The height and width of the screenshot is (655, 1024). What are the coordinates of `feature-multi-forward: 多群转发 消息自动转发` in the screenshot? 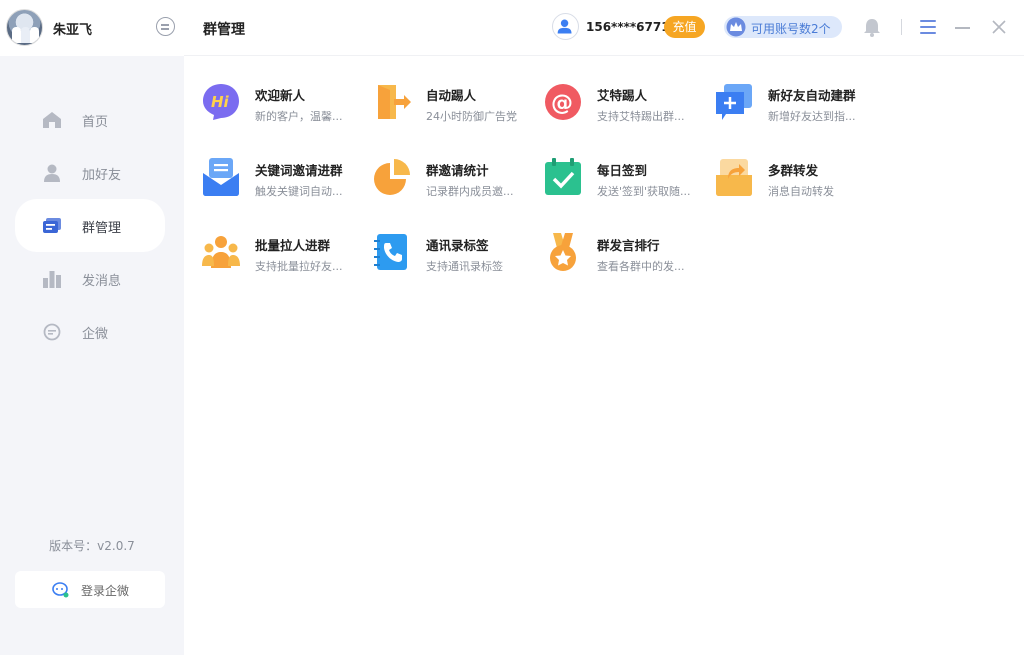 It's located at (782, 186).